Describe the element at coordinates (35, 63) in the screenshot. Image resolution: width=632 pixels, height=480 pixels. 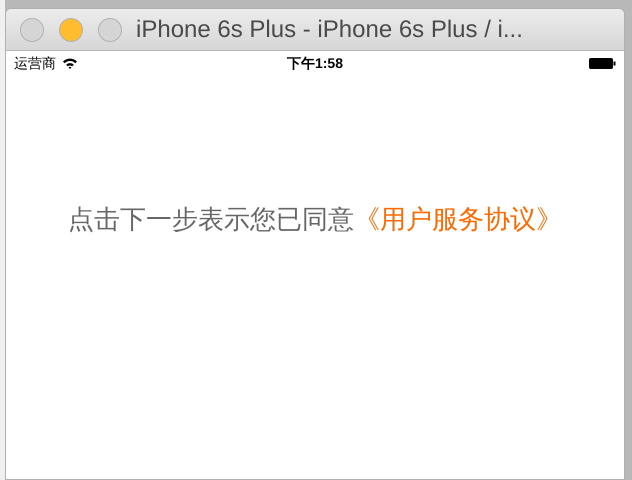
I see `carrier-label: 运营商` at that location.